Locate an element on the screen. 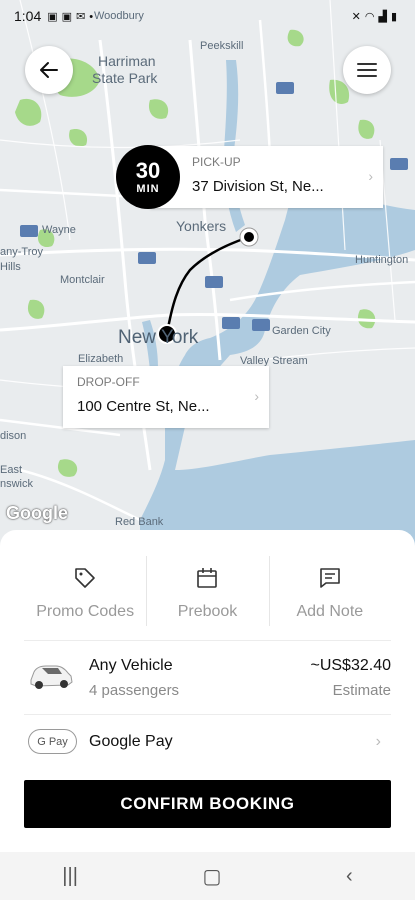 The height and width of the screenshot is (900, 415). payment-method-row: G Pay Google Pay › is located at coordinates (207, 743).